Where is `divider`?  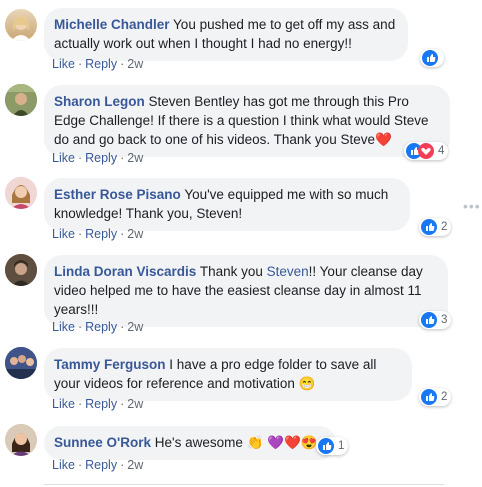
divider is located at coordinates (244, 484).